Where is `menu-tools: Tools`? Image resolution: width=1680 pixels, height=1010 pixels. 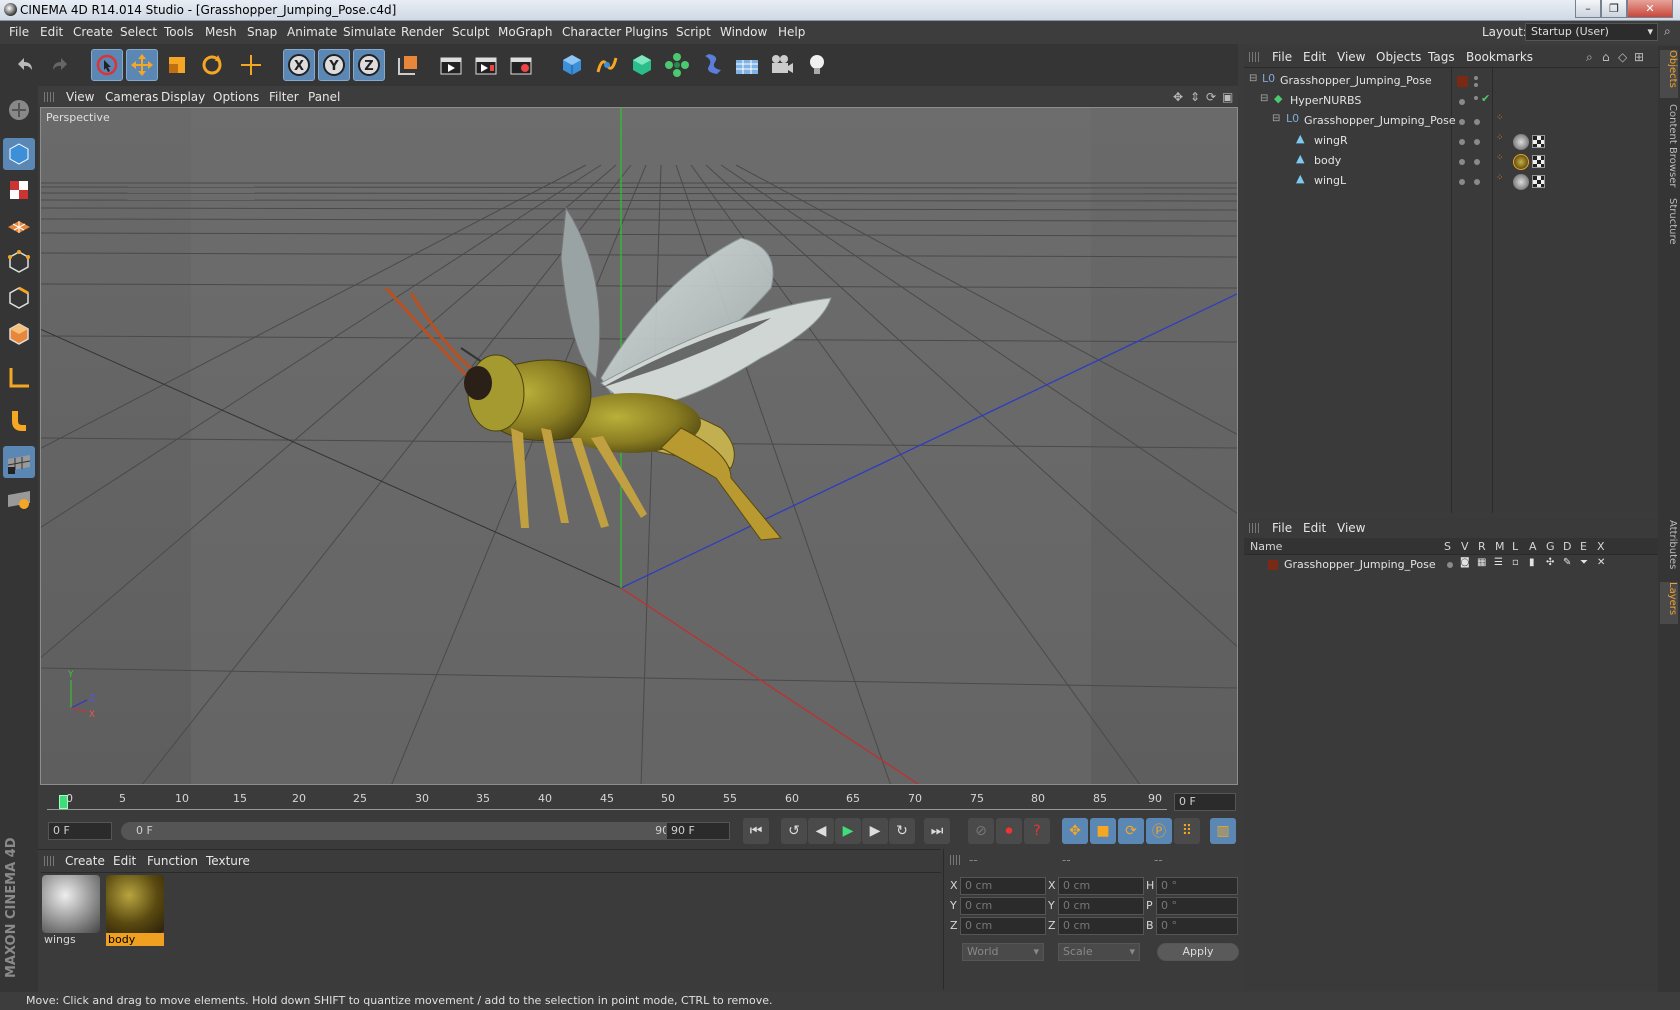 menu-tools: Tools is located at coordinates (179, 32).